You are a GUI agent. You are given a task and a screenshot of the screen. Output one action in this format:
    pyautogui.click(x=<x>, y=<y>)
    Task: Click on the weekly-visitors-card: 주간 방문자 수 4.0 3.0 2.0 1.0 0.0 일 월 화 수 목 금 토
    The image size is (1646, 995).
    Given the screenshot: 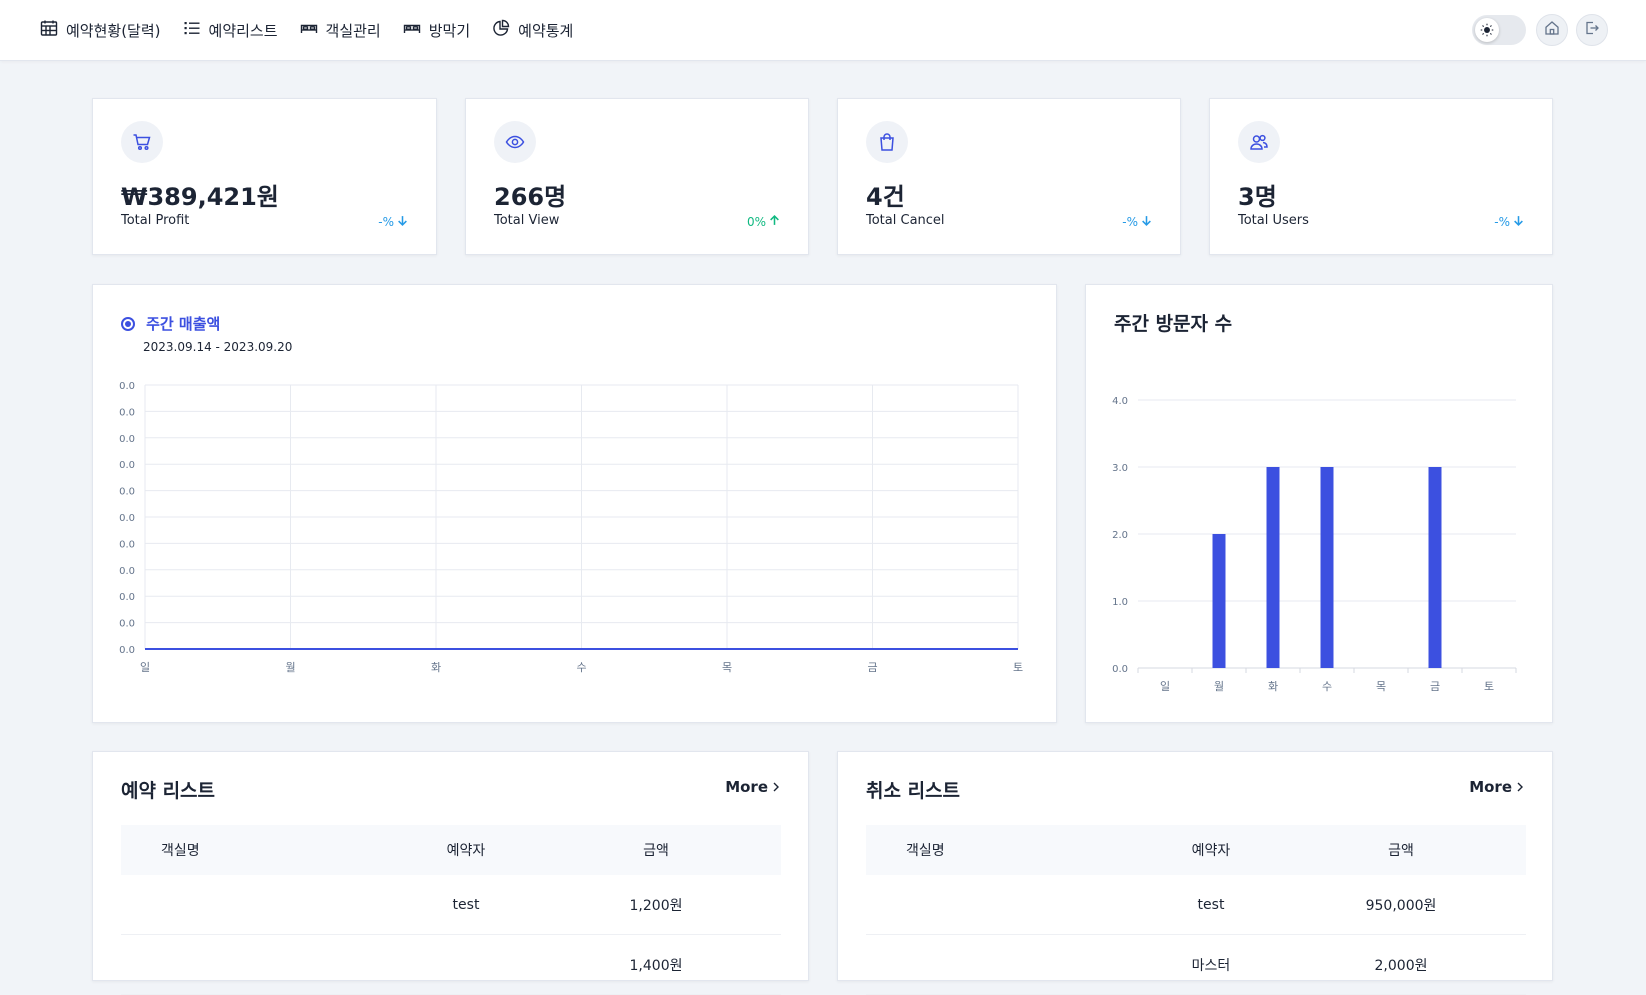 What is the action you would take?
    pyautogui.click(x=1319, y=503)
    